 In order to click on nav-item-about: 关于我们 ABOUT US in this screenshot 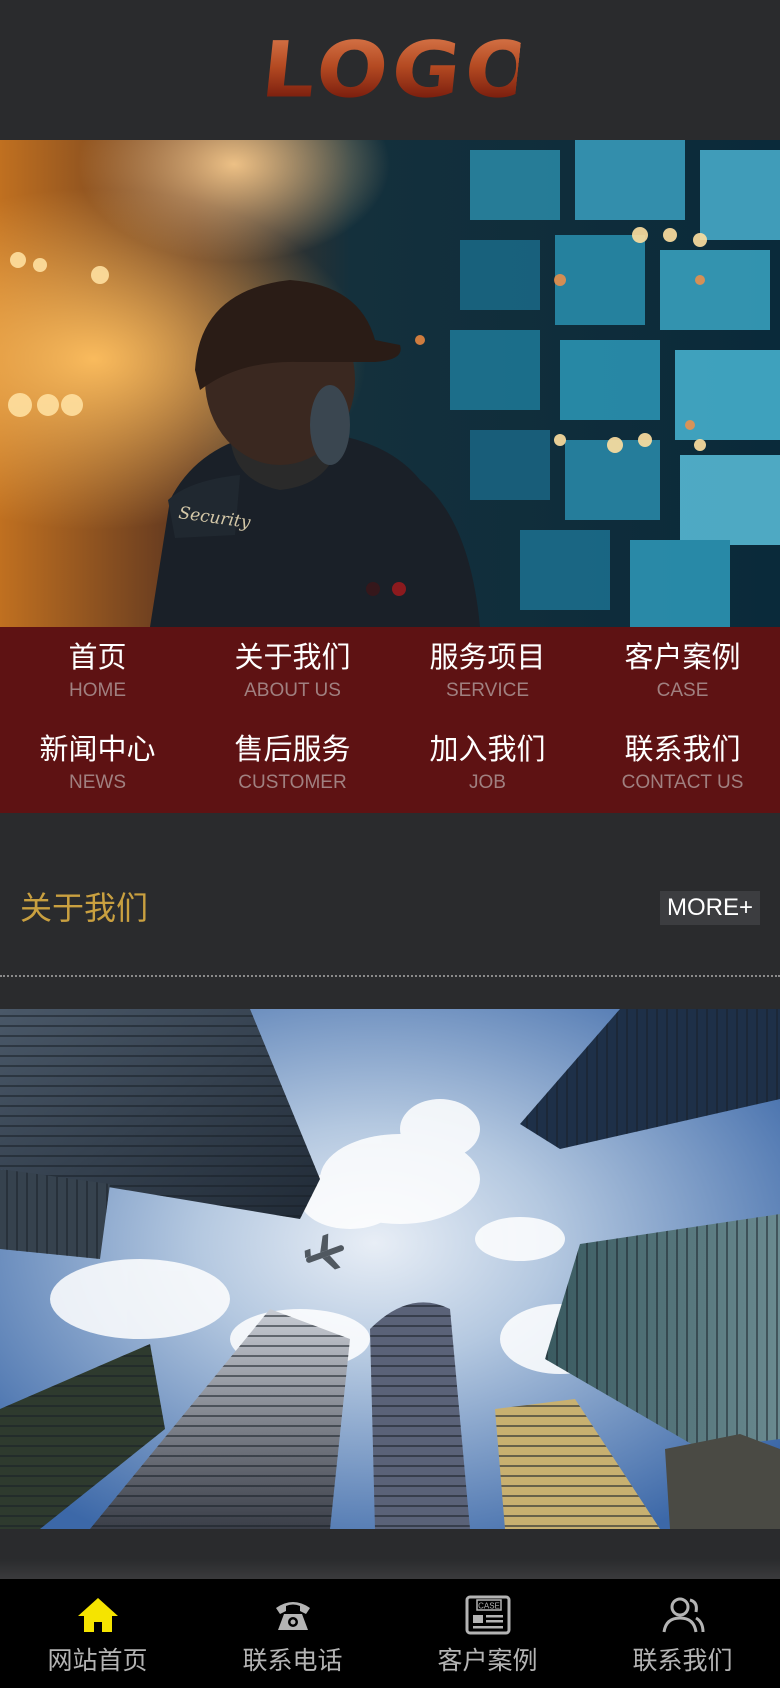, I will do `click(292, 673)`.